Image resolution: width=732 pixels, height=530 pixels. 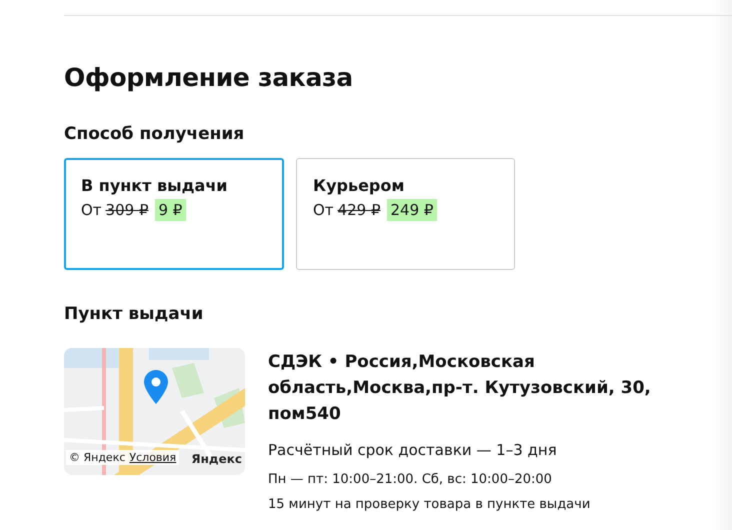 I want to click on delivery-option-card: В пункт выдачи От 309 ₽ 9 ₽, so click(x=174, y=214).